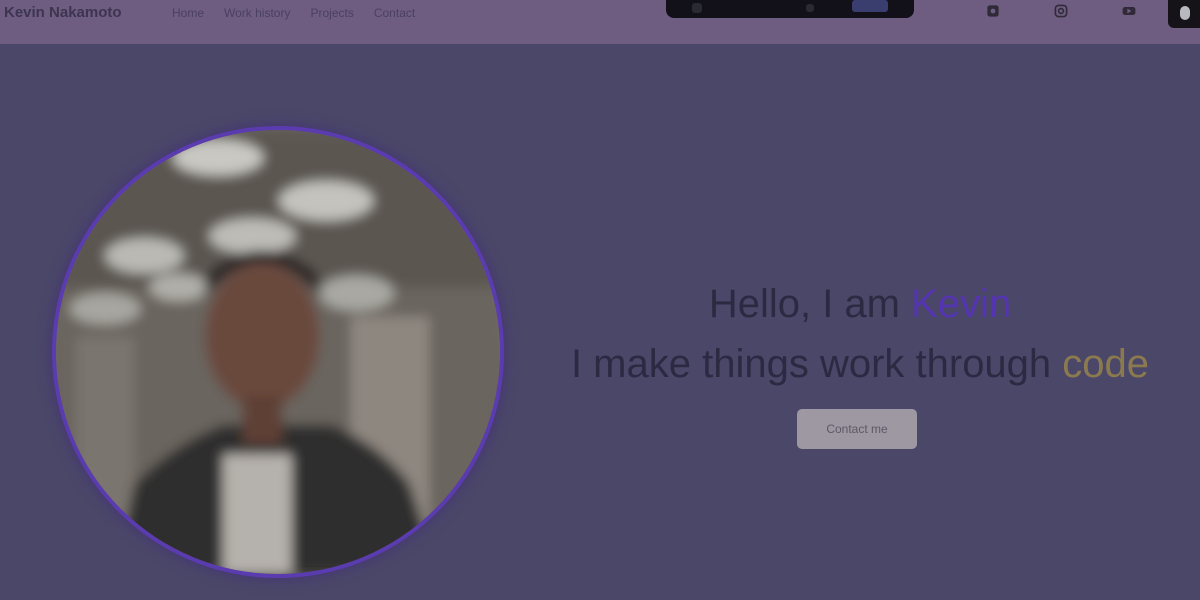 This screenshot has height=600, width=1200. Describe the element at coordinates (1061, 11) in the screenshot. I see `instagram-icon` at that location.